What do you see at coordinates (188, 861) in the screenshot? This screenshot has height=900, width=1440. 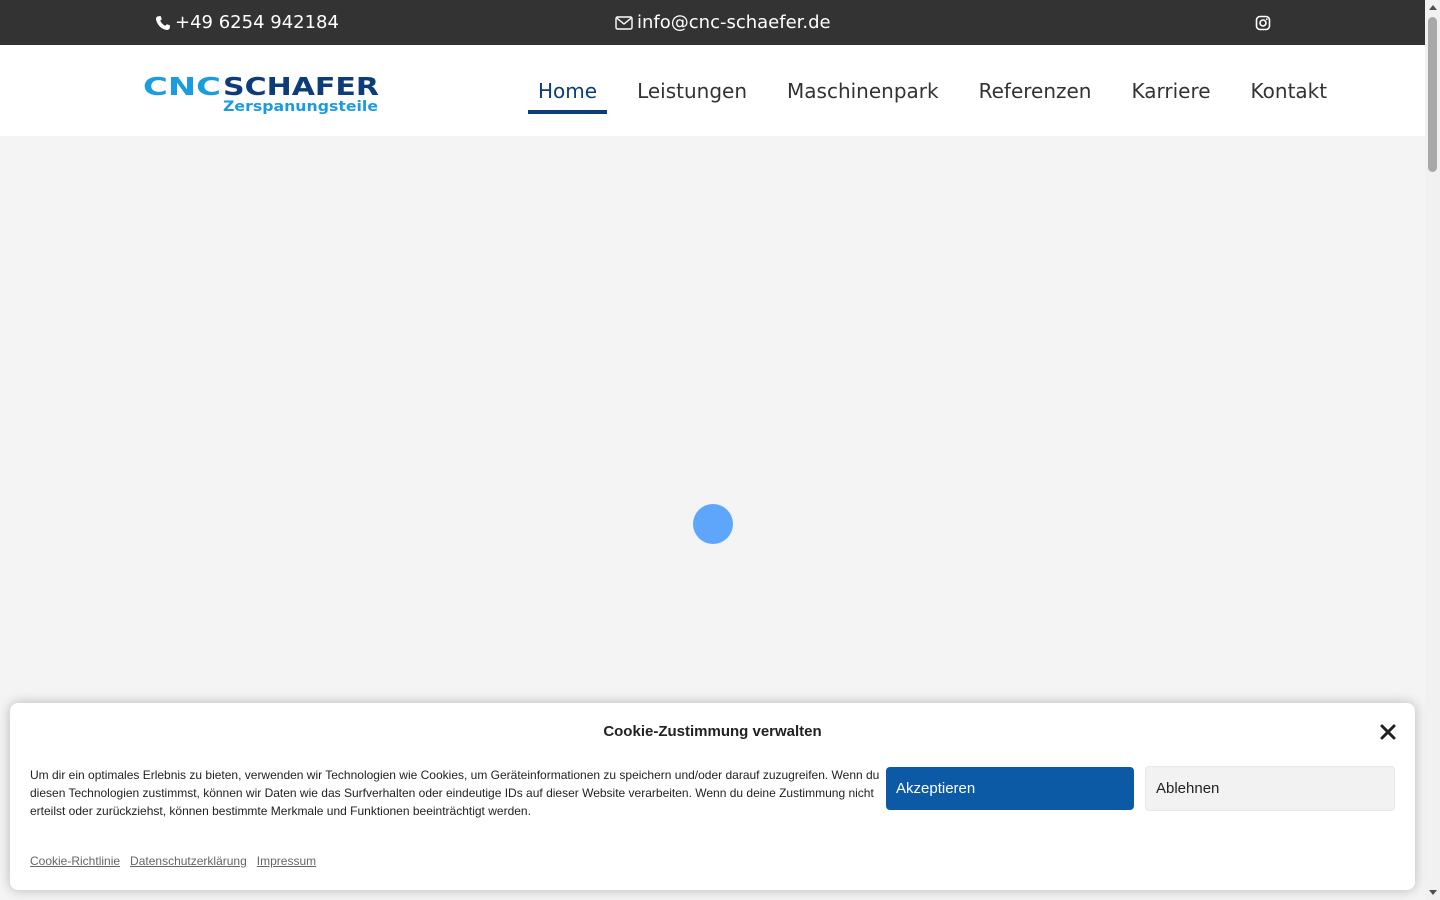 I see `privacy-policy-link: Datenschutzerklärung` at bounding box center [188, 861].